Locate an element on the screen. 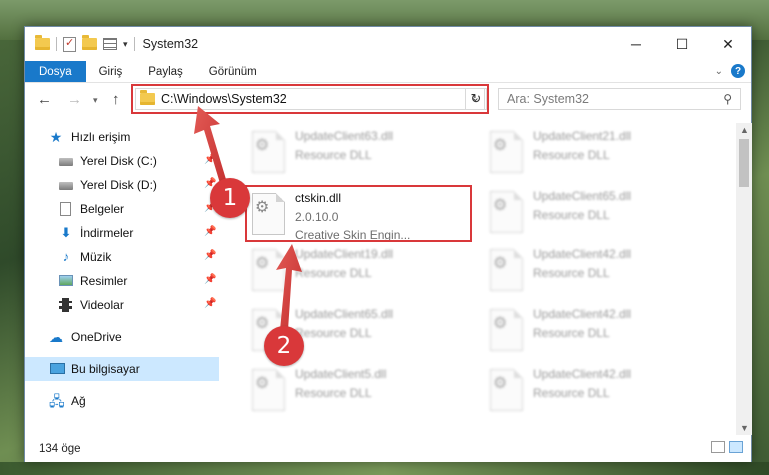  sidebar-item-label: Yerel Disk (D:) is located at coordinates (118, 185).